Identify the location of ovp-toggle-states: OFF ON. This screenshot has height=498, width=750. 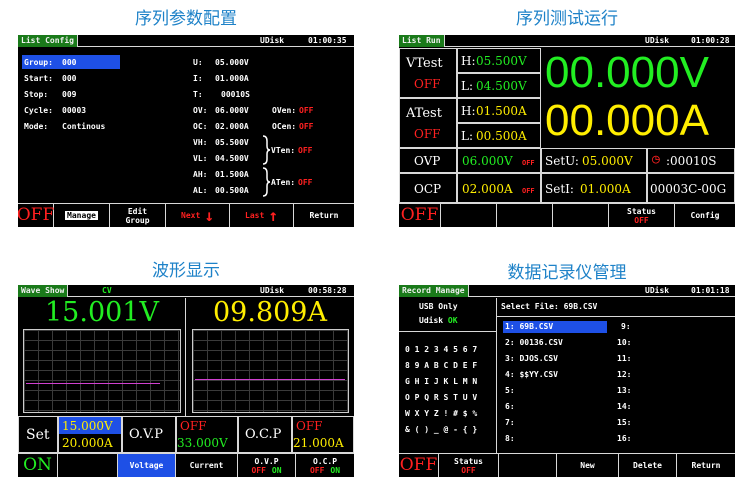
(266, 470).